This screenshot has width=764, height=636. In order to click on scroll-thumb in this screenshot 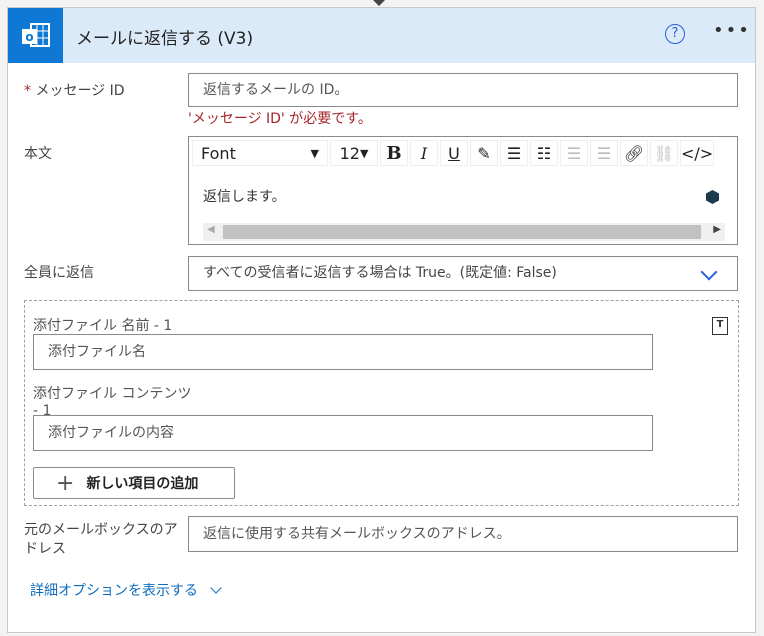, I will do `click(462, 232)`.